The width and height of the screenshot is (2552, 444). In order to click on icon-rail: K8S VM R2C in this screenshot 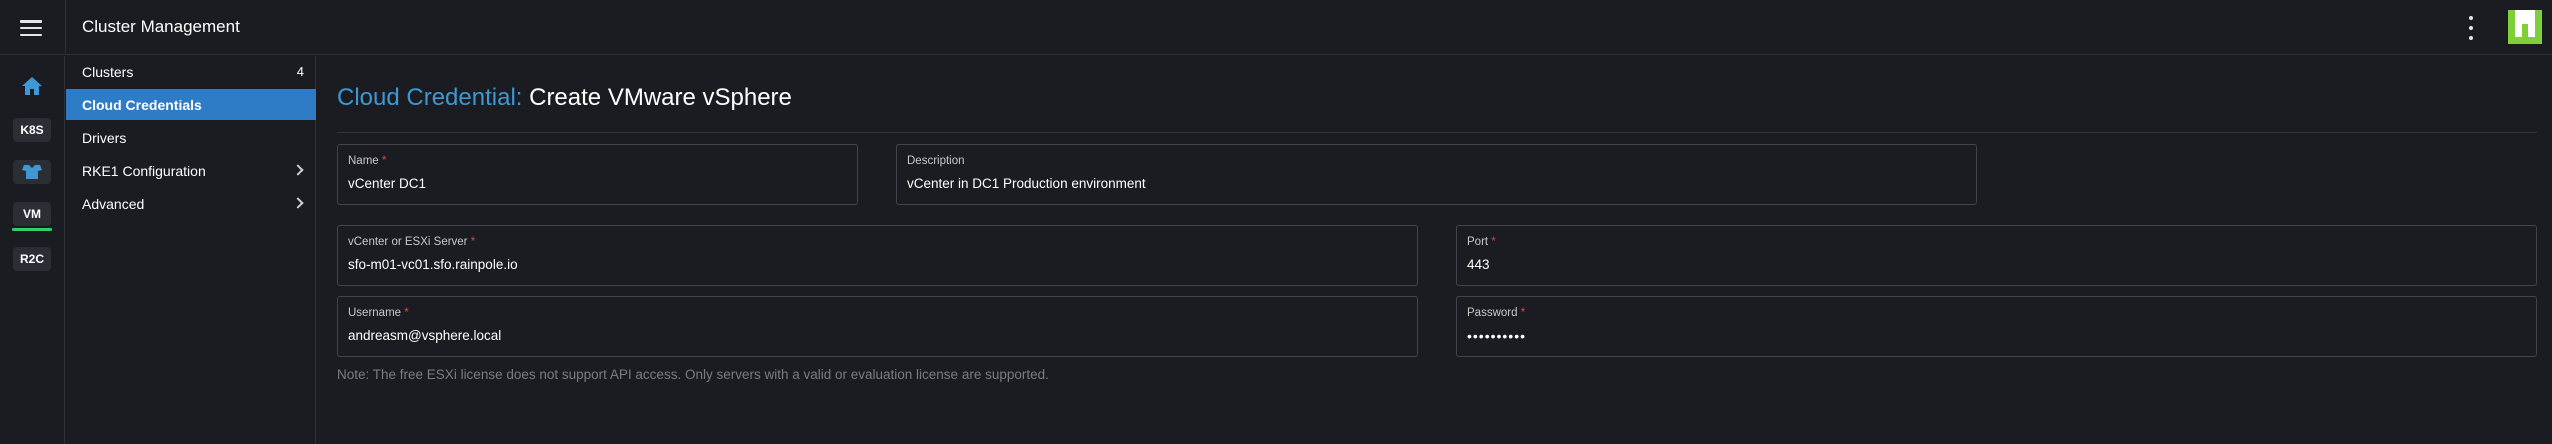, I will do `click(32, 250)`.